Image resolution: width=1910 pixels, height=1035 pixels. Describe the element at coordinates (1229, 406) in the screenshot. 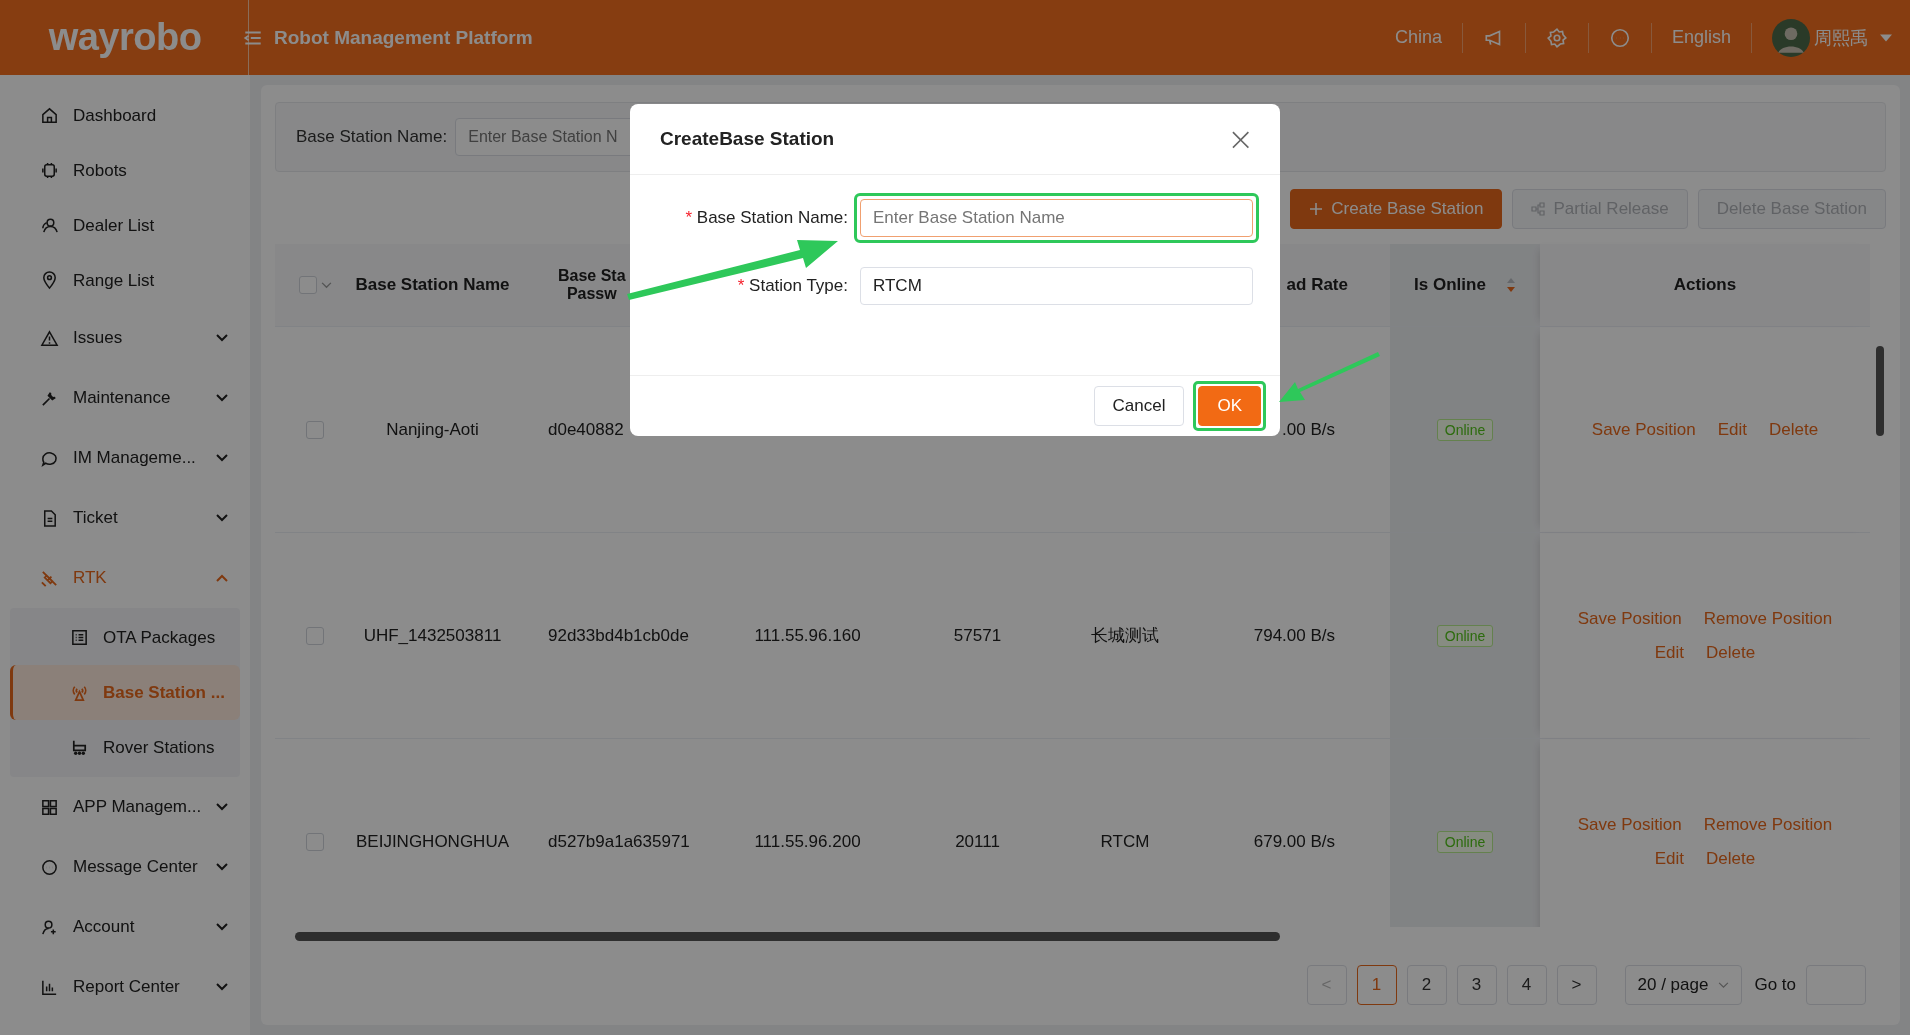

I see `ok-button: OK` at that location.